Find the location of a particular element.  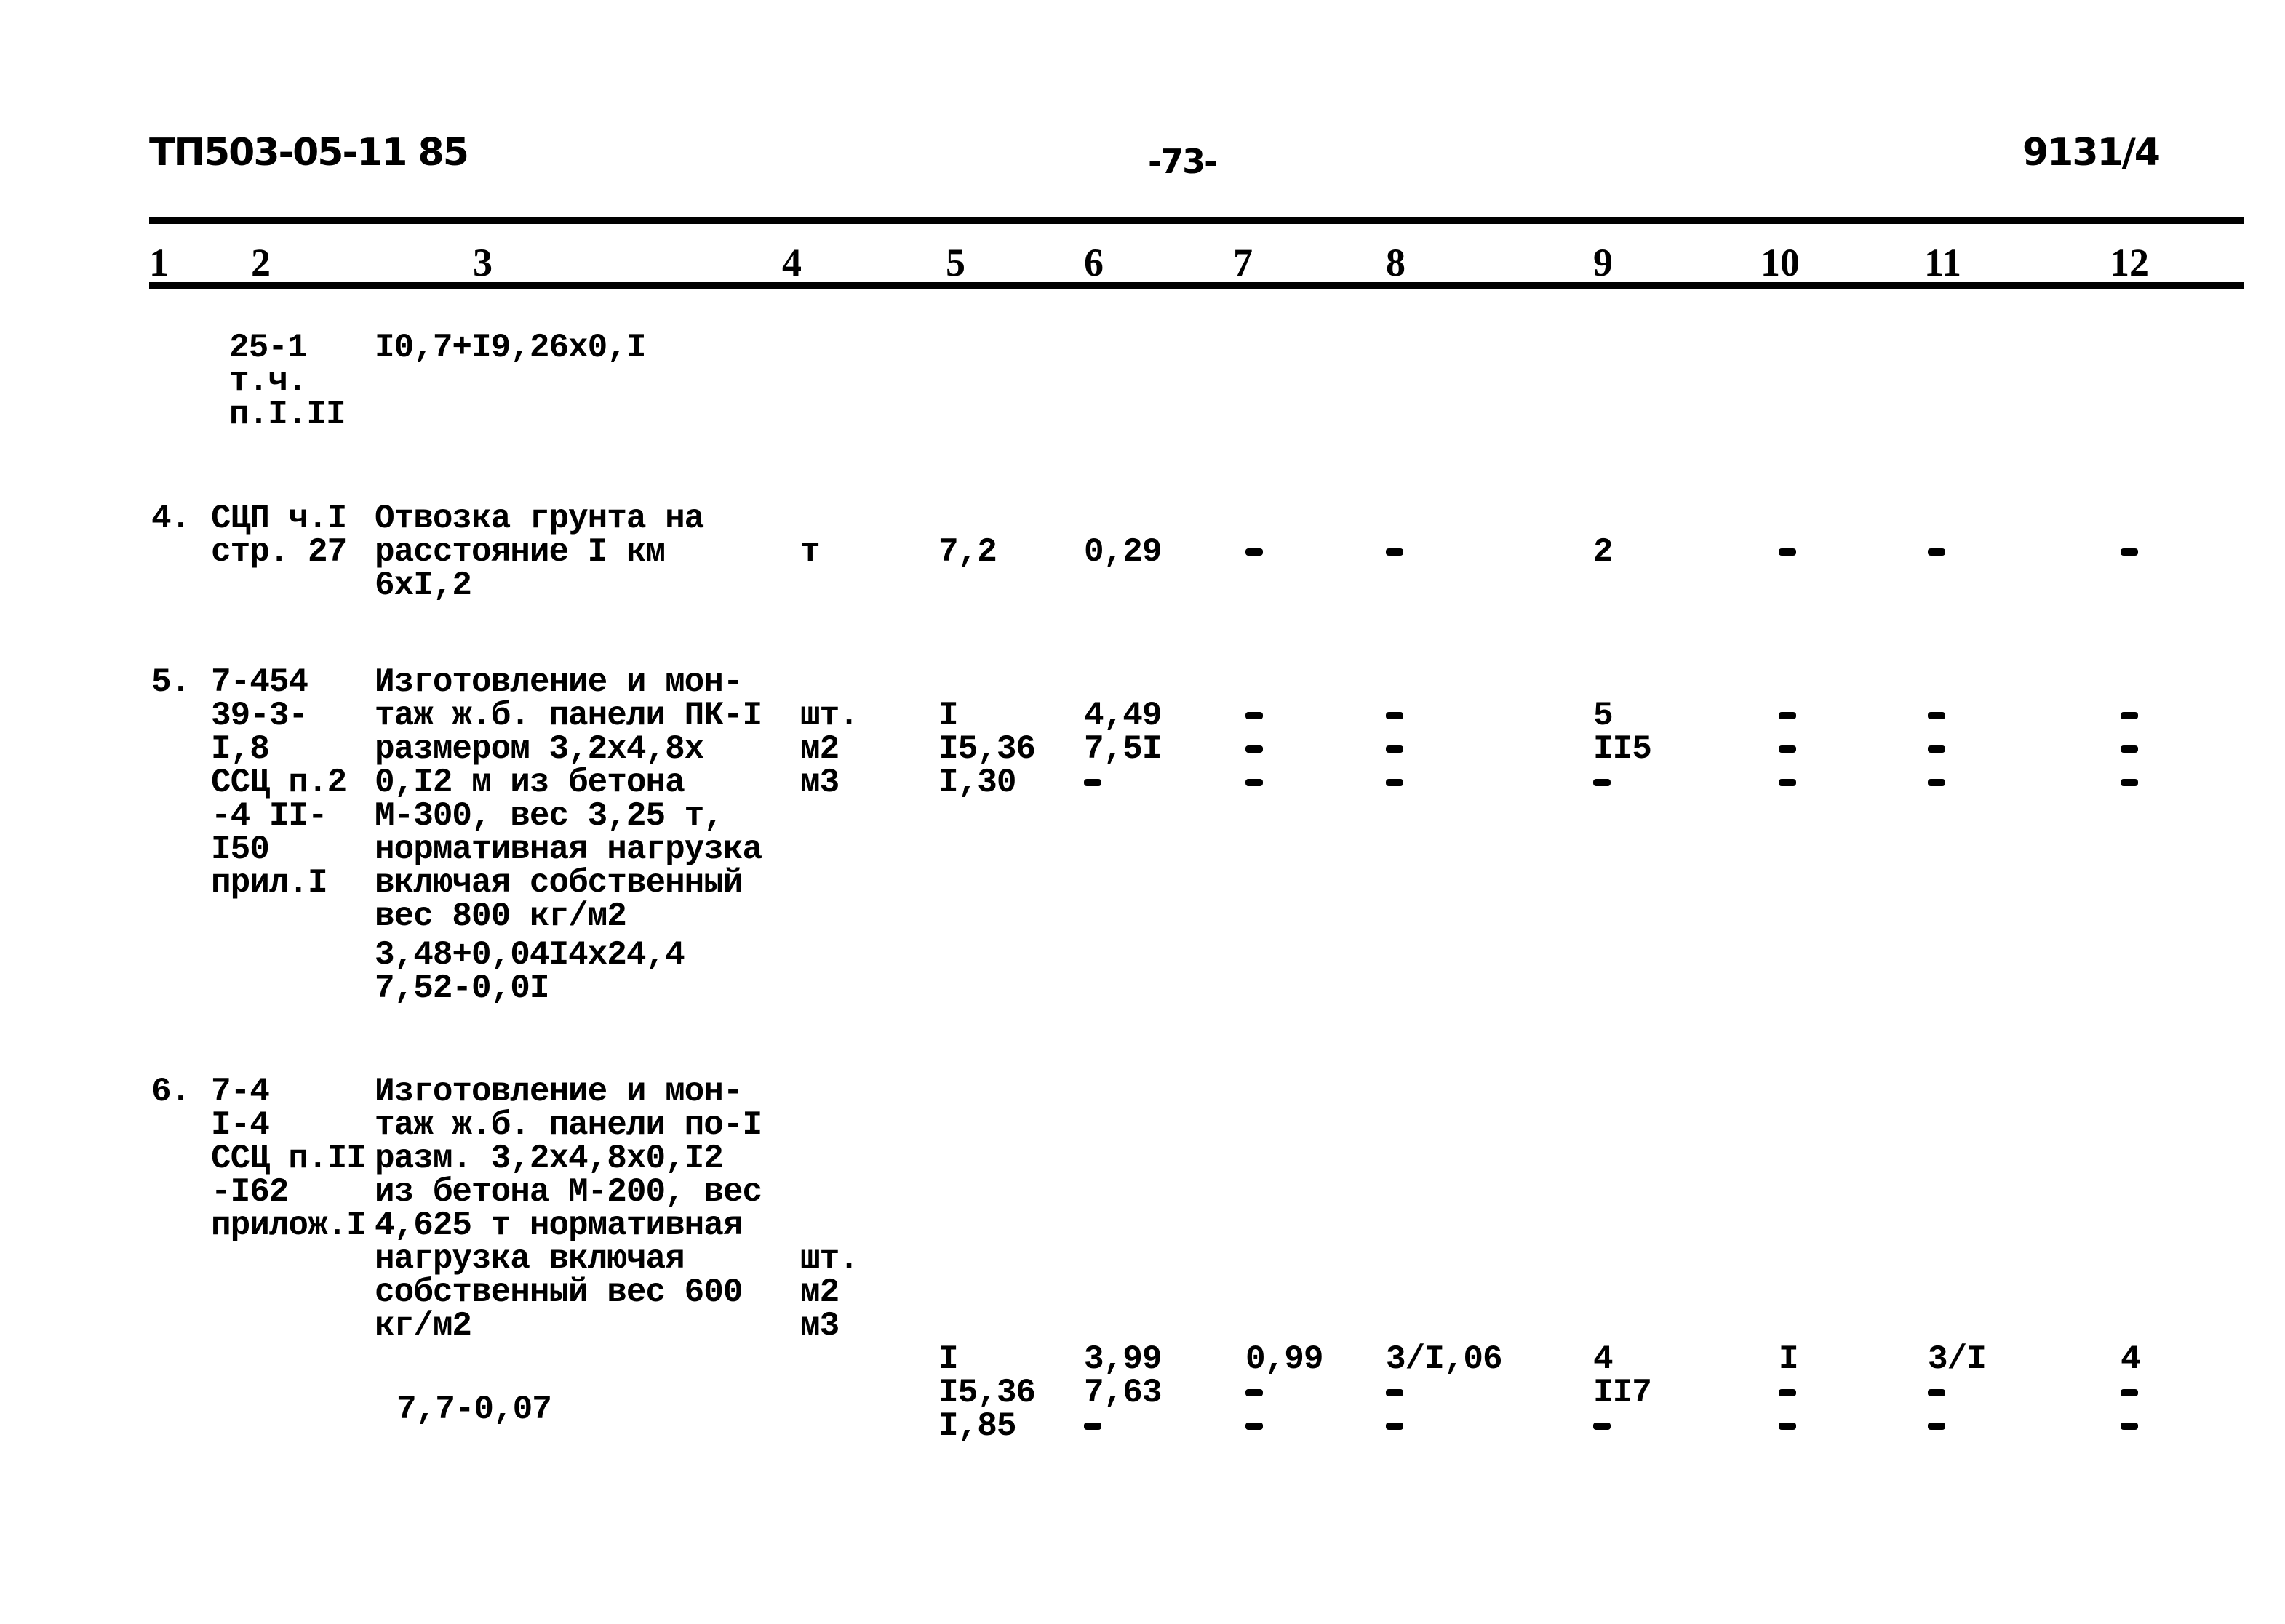

cell-line: I5,36 is located at coordinates (987, 1393).